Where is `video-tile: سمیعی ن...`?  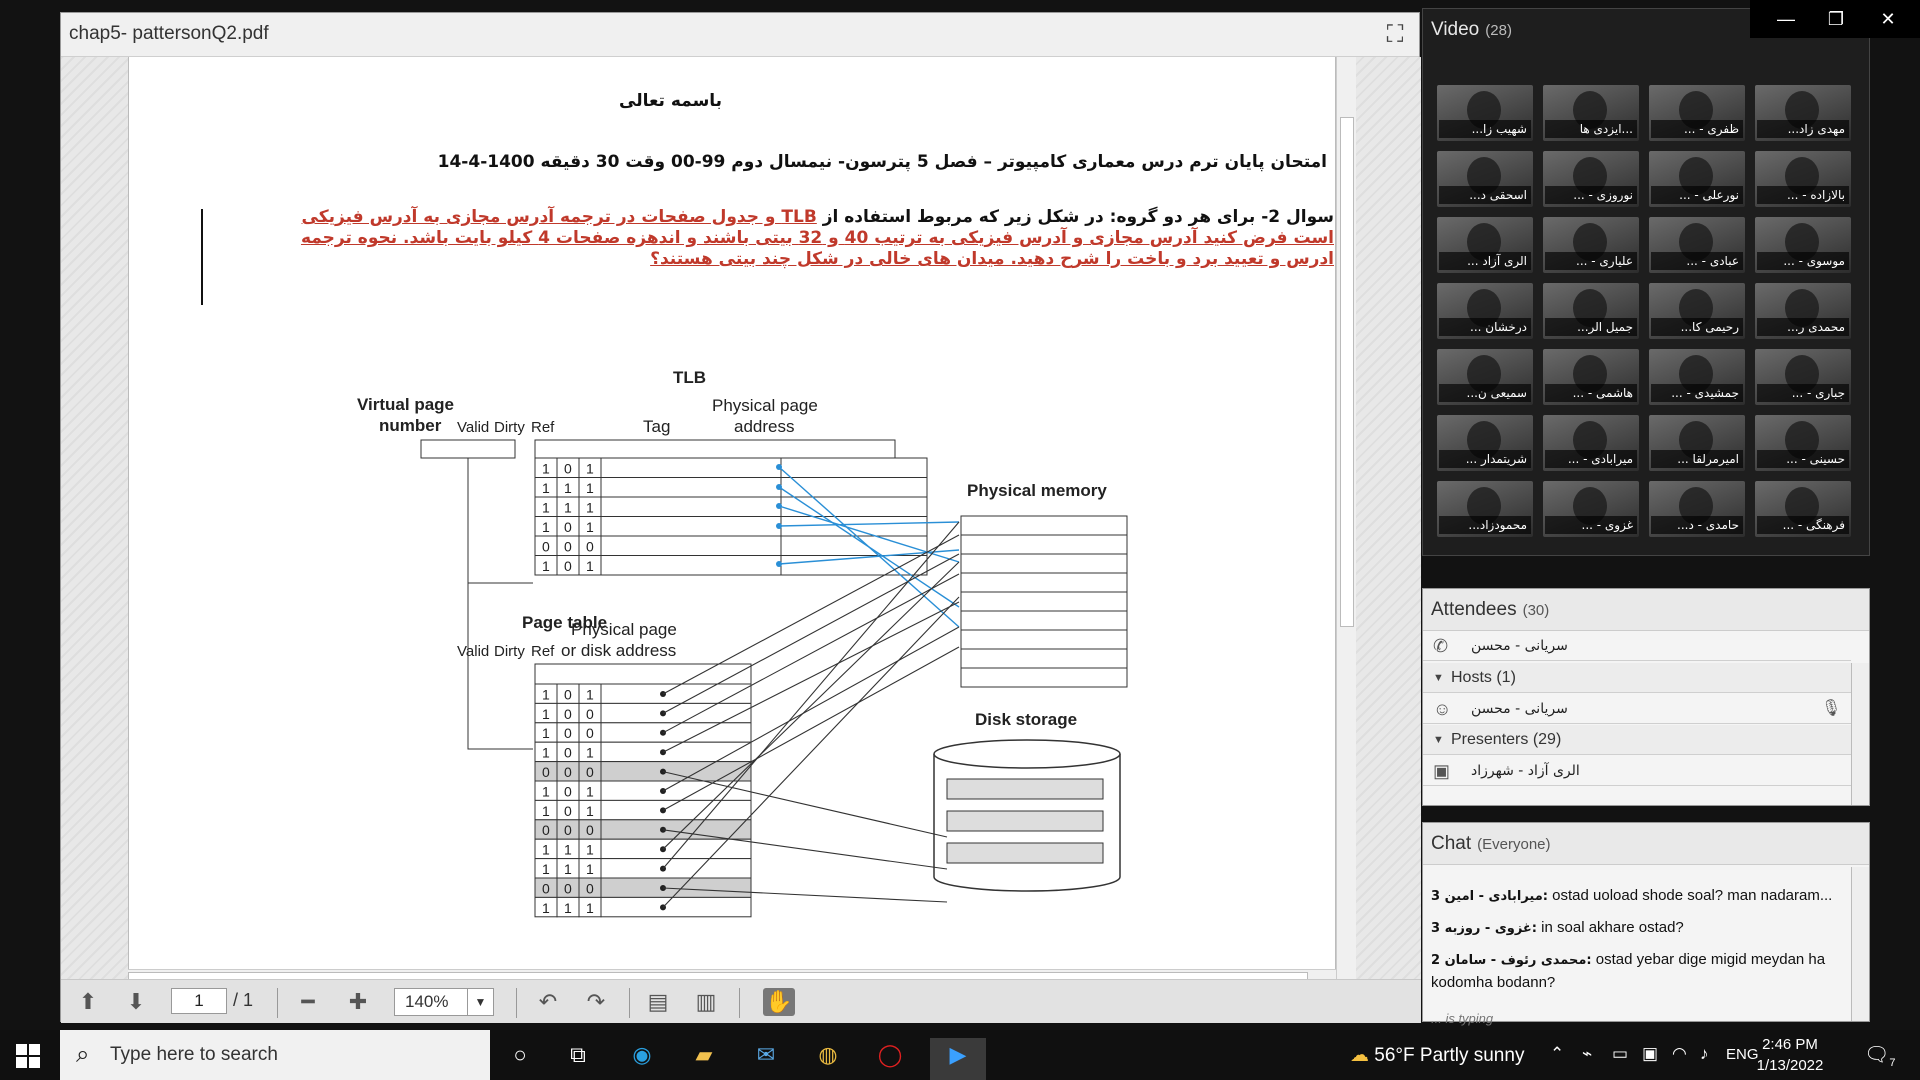
video-tile: سمیعی ن... is located at coordinates (1485, 377).